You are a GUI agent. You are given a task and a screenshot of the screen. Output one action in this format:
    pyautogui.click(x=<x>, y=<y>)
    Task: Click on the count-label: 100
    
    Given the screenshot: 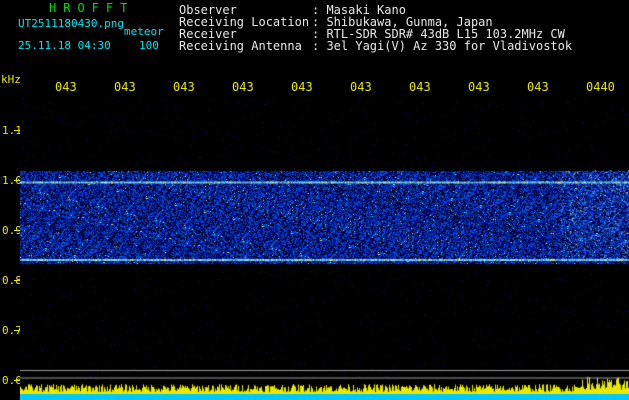 What is the action you would take?
    pyautogui.click(x=149, y=45)
    